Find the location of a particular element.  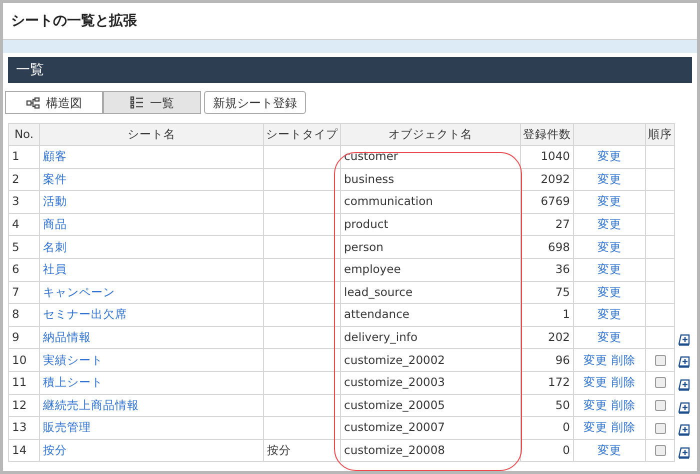

table-cell: 2092 is located at coordinates (547, 179).